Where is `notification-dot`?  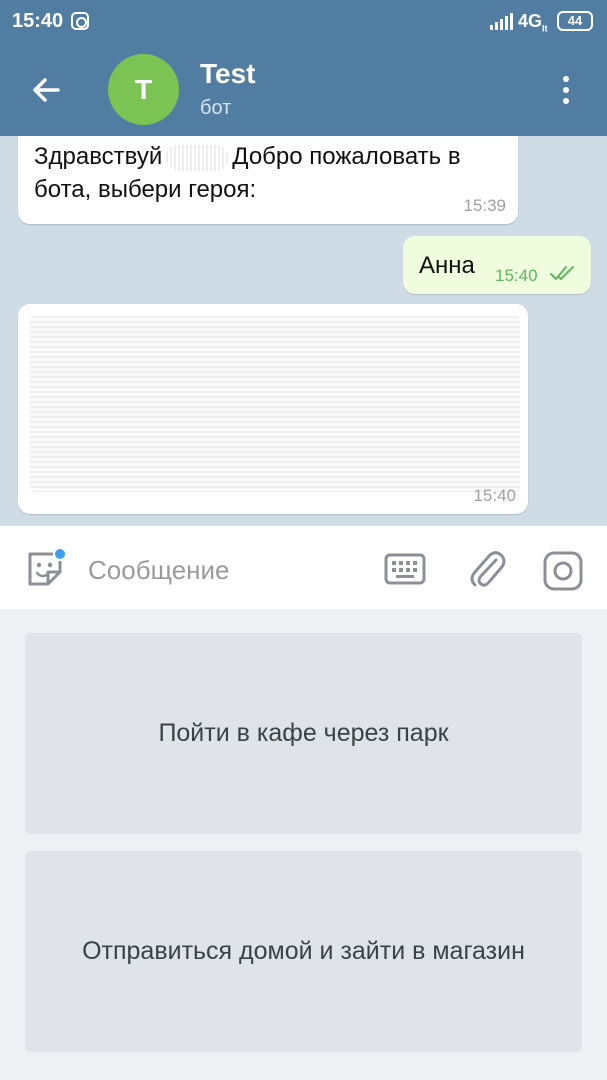
notification-dot is located at coordinates (60, 554).